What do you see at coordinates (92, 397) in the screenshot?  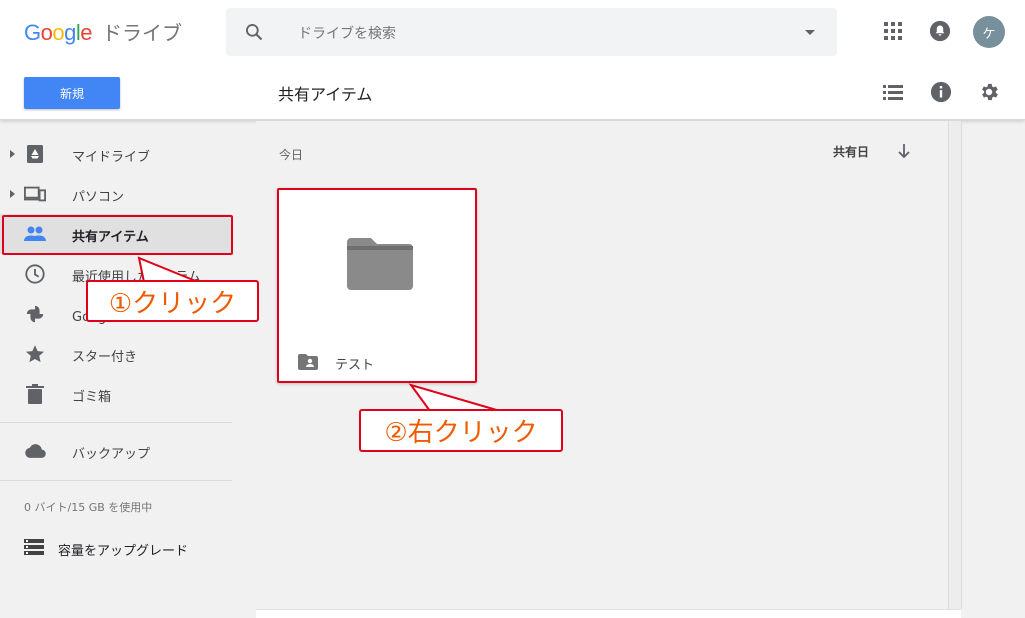 I see `sidebar-item-label: ゴミ箱` at bounding box center [92, 397].